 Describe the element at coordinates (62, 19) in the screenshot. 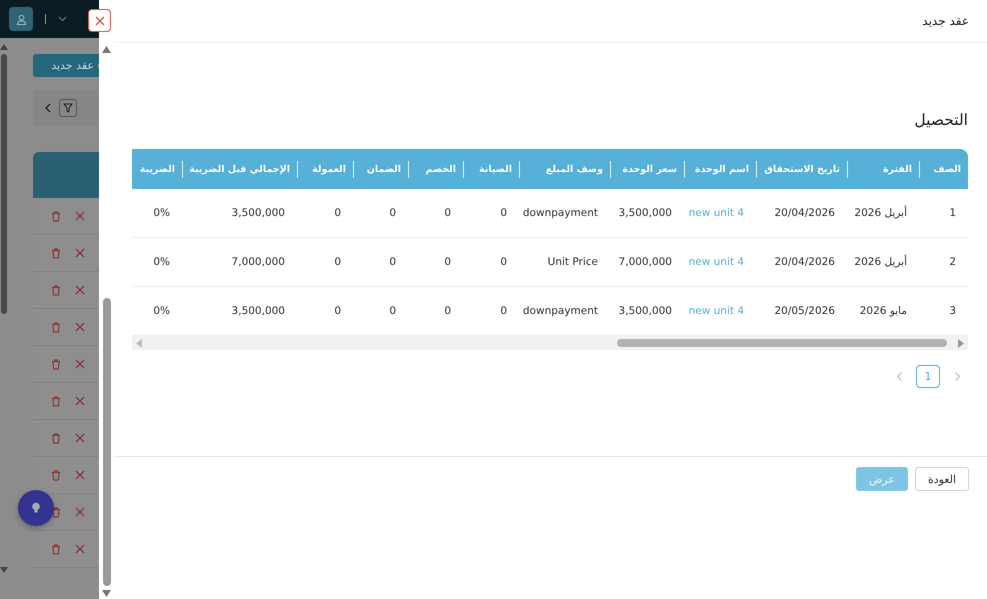

I see `chevron-down-icon` at that location.